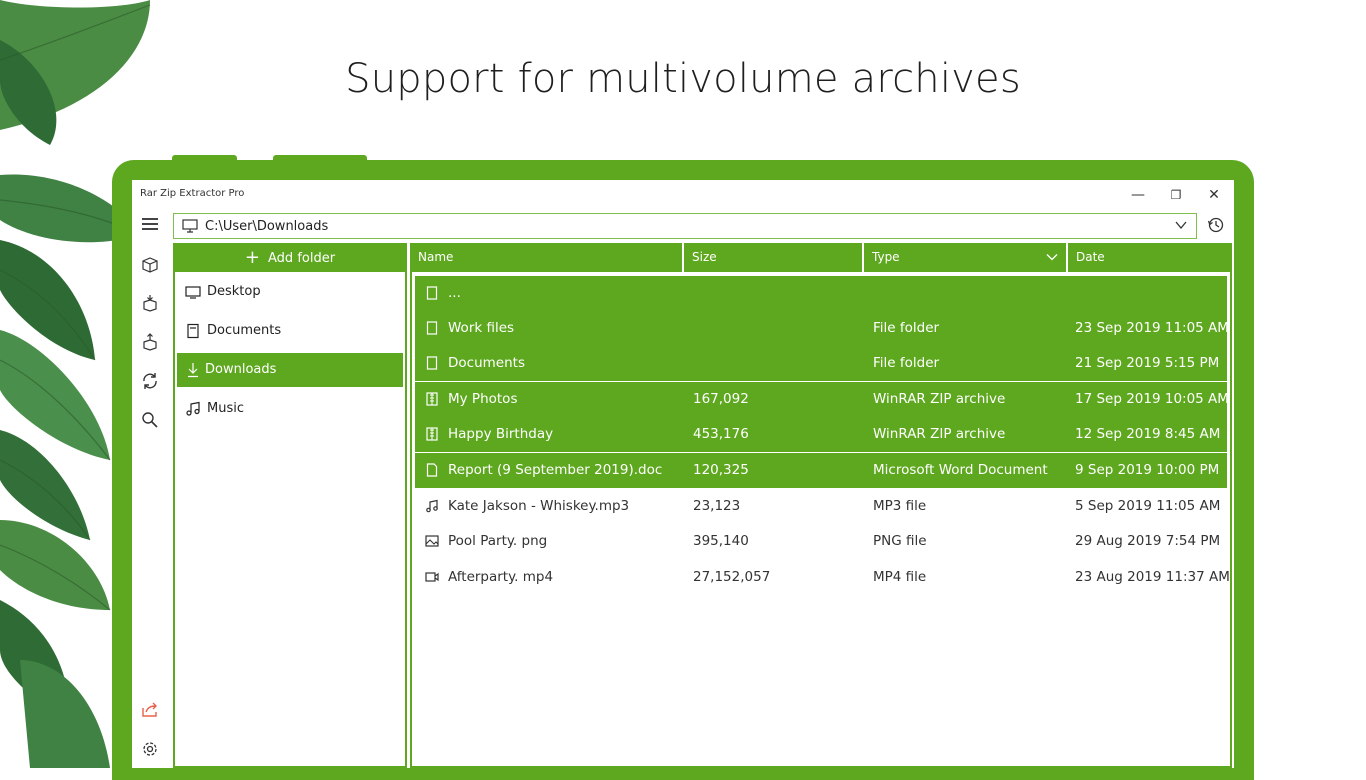 This screenshot has height=780, width=1366. What do you see at coordinates (886, 257) in the screenshot?
I see `column-label: Type` at bounding box center [886, 257].